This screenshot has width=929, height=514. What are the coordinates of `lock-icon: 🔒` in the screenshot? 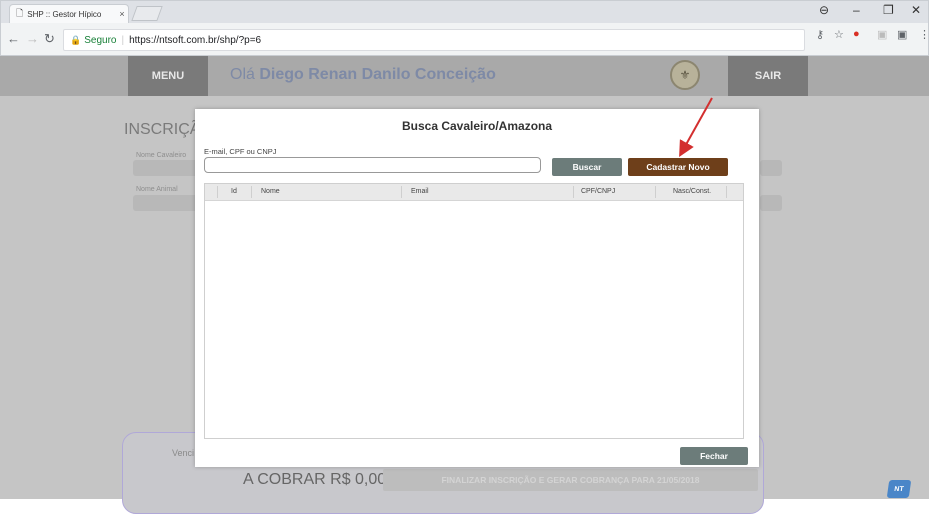 It's located at (76, 39).